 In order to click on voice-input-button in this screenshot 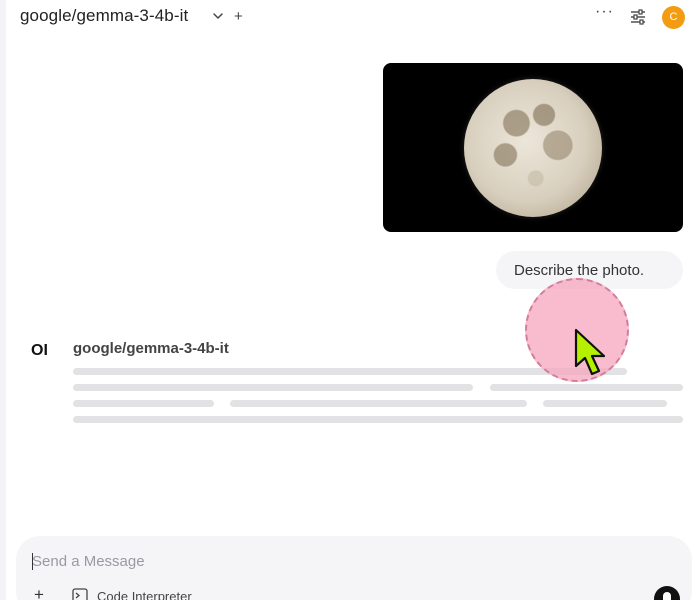, I will do `click(667, 593)`.